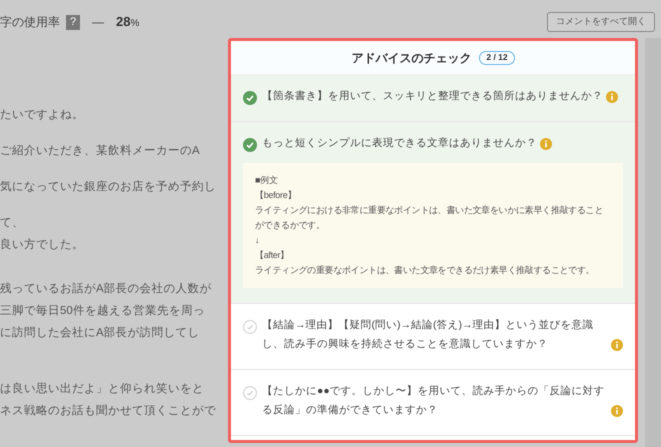 The image size is (661, 447). I want to click on article-text-line: 三脚で毎日50件を越える営業先を周っ, so click(103, 311).